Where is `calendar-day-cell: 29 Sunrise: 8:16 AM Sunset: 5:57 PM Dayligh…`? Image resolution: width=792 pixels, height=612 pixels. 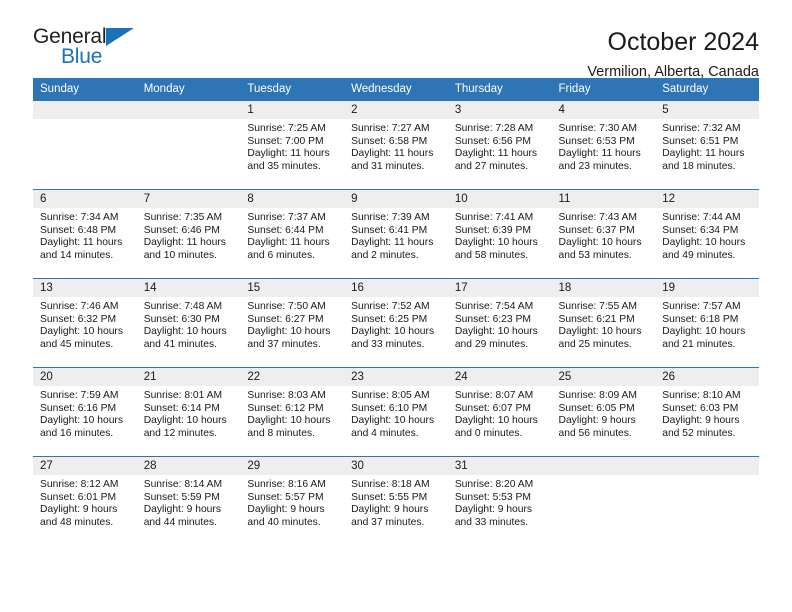
calendar-day-cell: 29 Sunrise: 8:16 AM Sunset: 5:57 PM Dayligh… is located at coordinates (292, 500).